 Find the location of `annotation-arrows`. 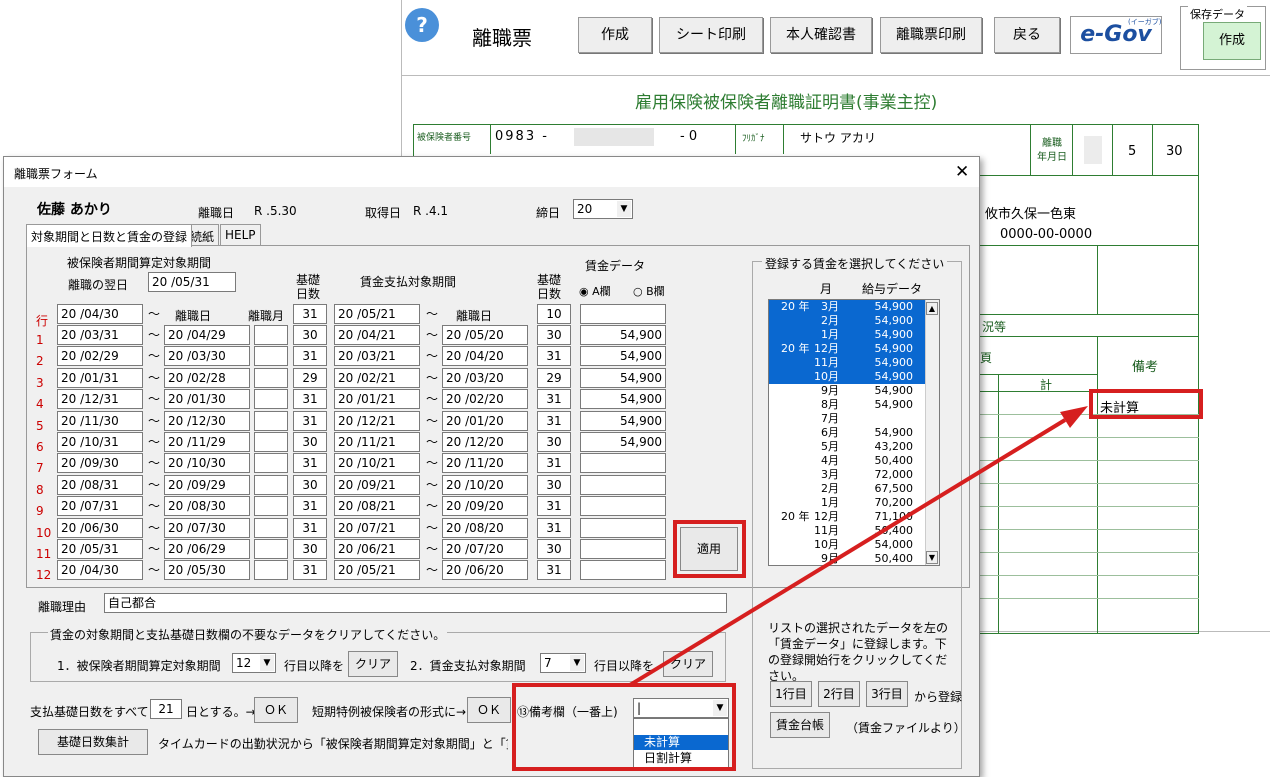

annotation-arrows is located at coordinates (858, 546).